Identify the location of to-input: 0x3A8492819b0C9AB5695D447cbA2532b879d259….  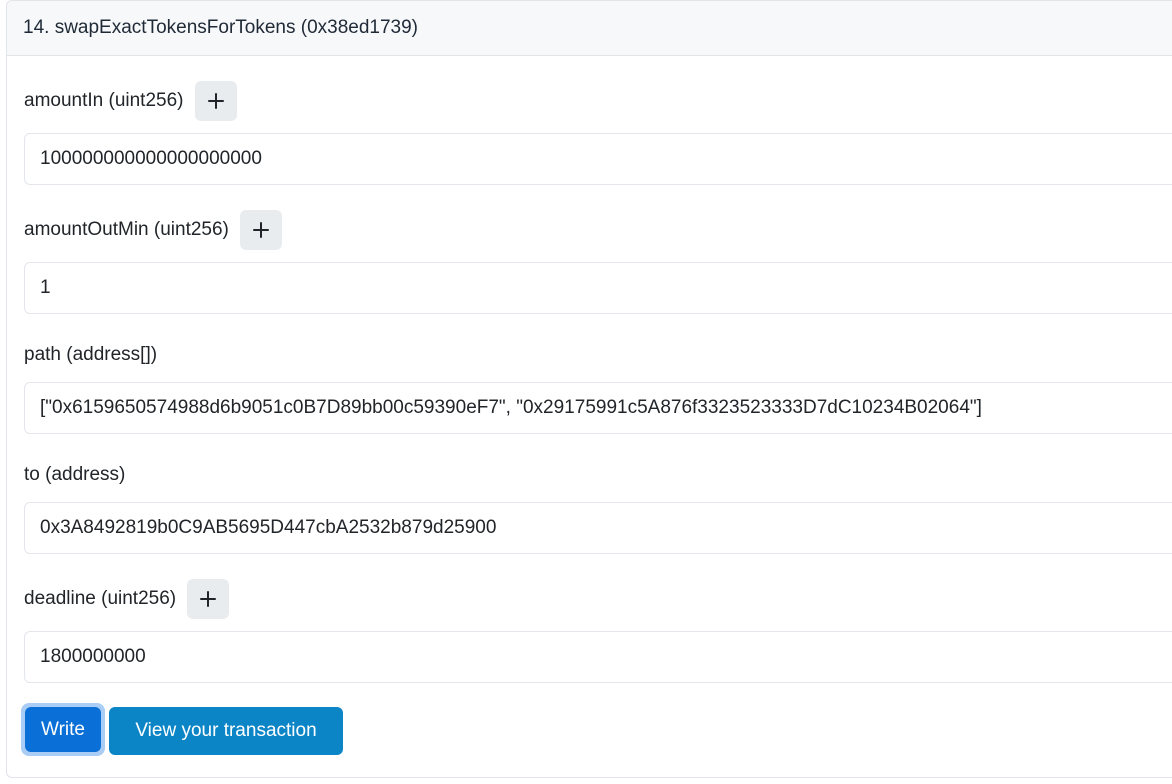
(598, 528).